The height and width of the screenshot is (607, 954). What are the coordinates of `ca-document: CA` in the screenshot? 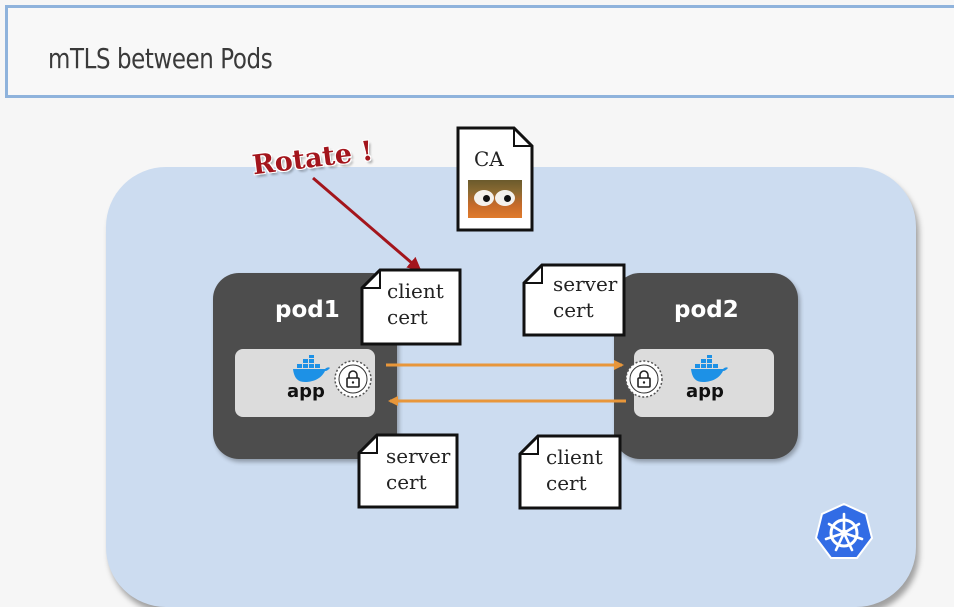 It's located at (495, 179).